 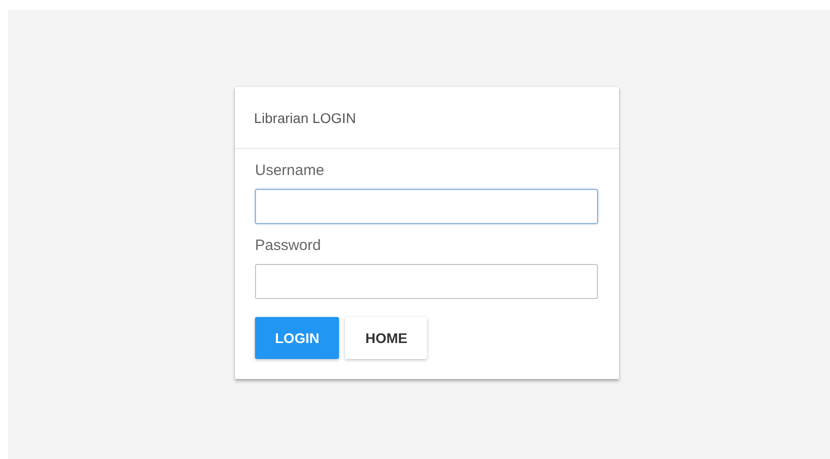 I want to click on home-button: HOME, so click(x=386, y=338).